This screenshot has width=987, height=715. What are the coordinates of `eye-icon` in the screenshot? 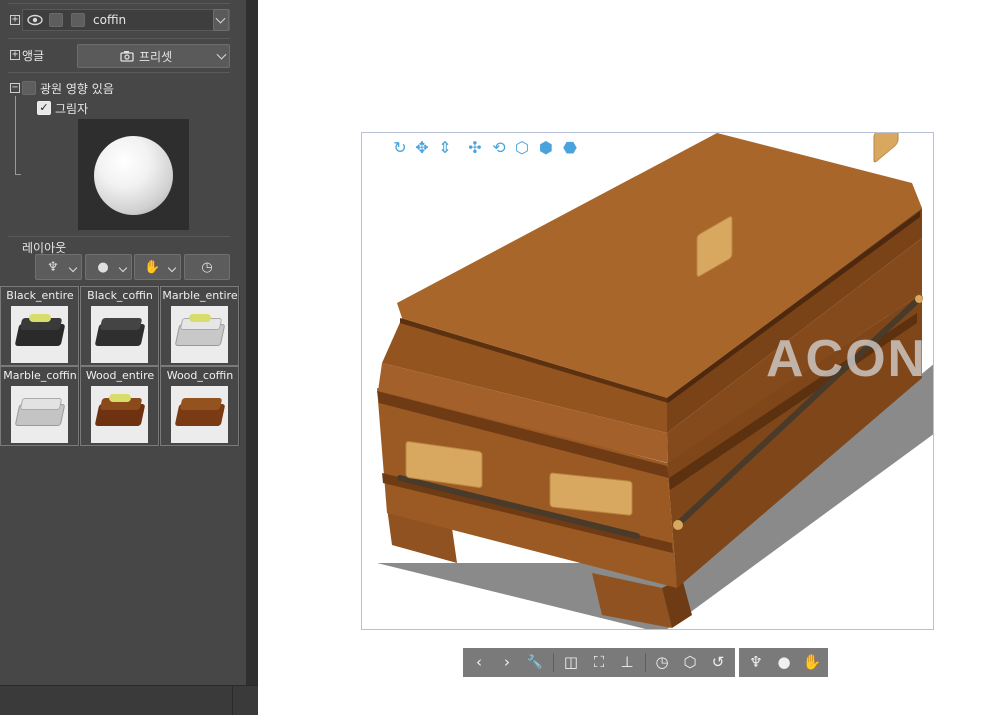 It's located at (35, 20).